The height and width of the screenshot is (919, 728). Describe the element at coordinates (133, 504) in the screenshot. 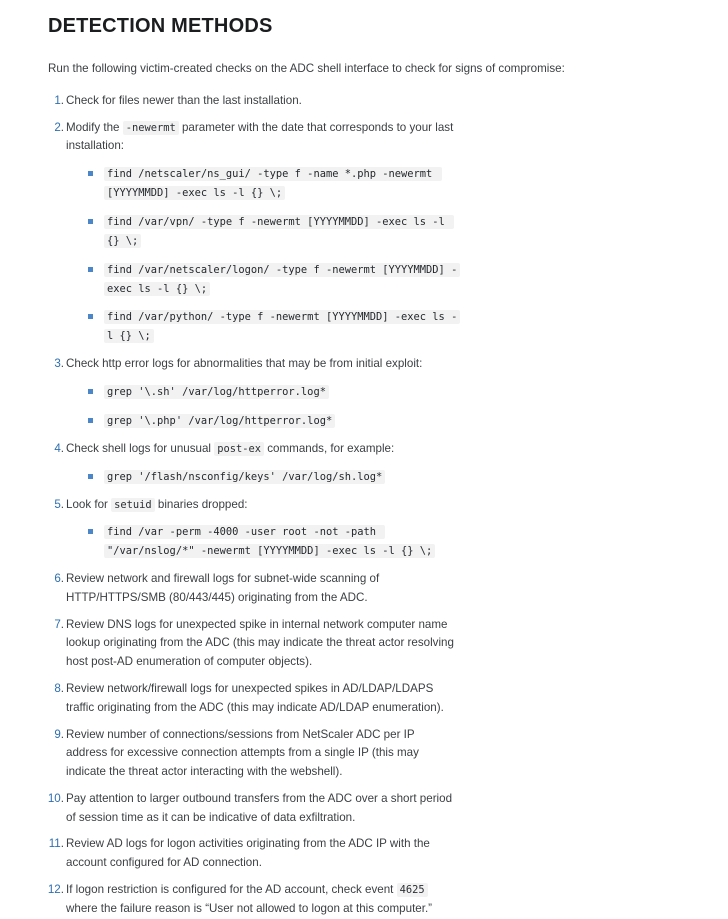

I see `inline-code: setuid` at that location.